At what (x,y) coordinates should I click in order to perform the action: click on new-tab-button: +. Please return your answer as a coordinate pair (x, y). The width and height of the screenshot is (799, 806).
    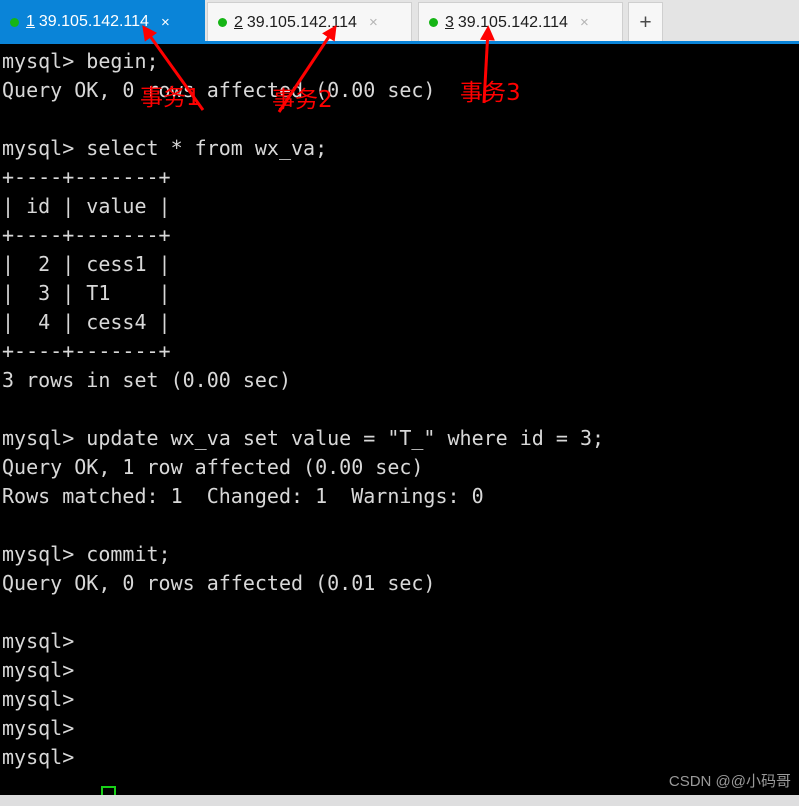
    Looking at the image, I should click on (645, 22).